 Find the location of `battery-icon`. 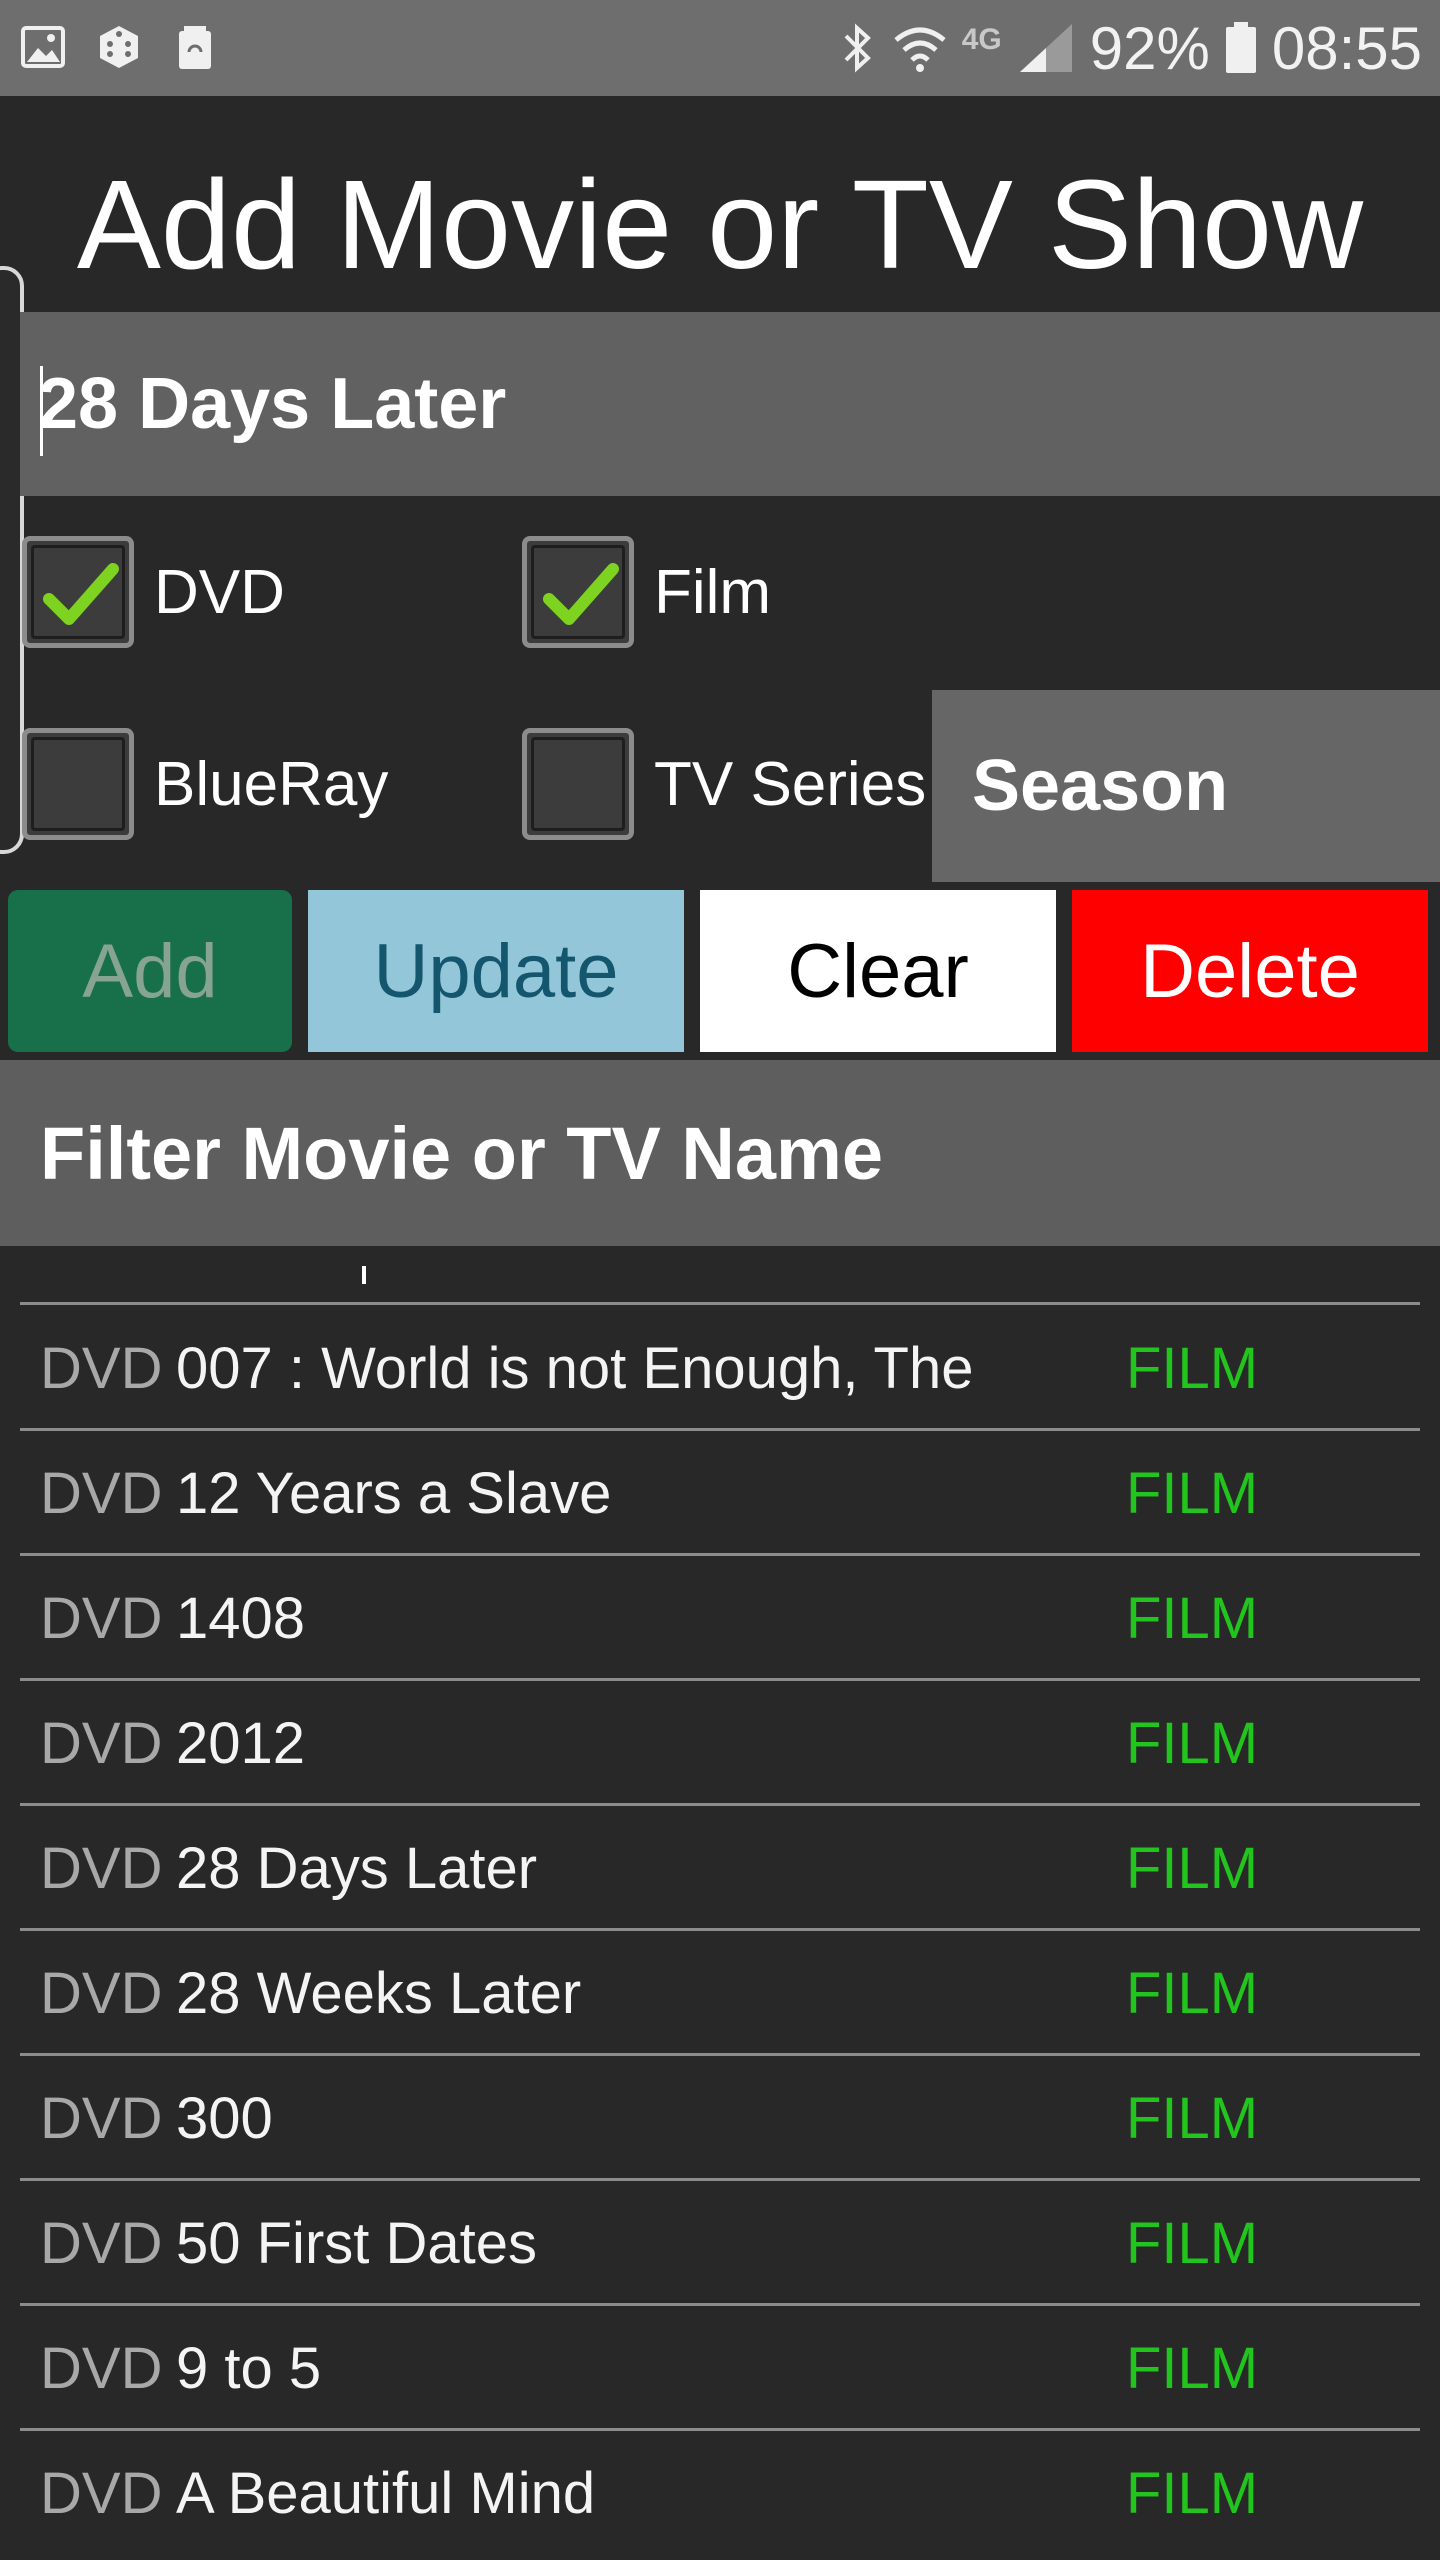

battery-icon is located at coordinates (1240, 47).